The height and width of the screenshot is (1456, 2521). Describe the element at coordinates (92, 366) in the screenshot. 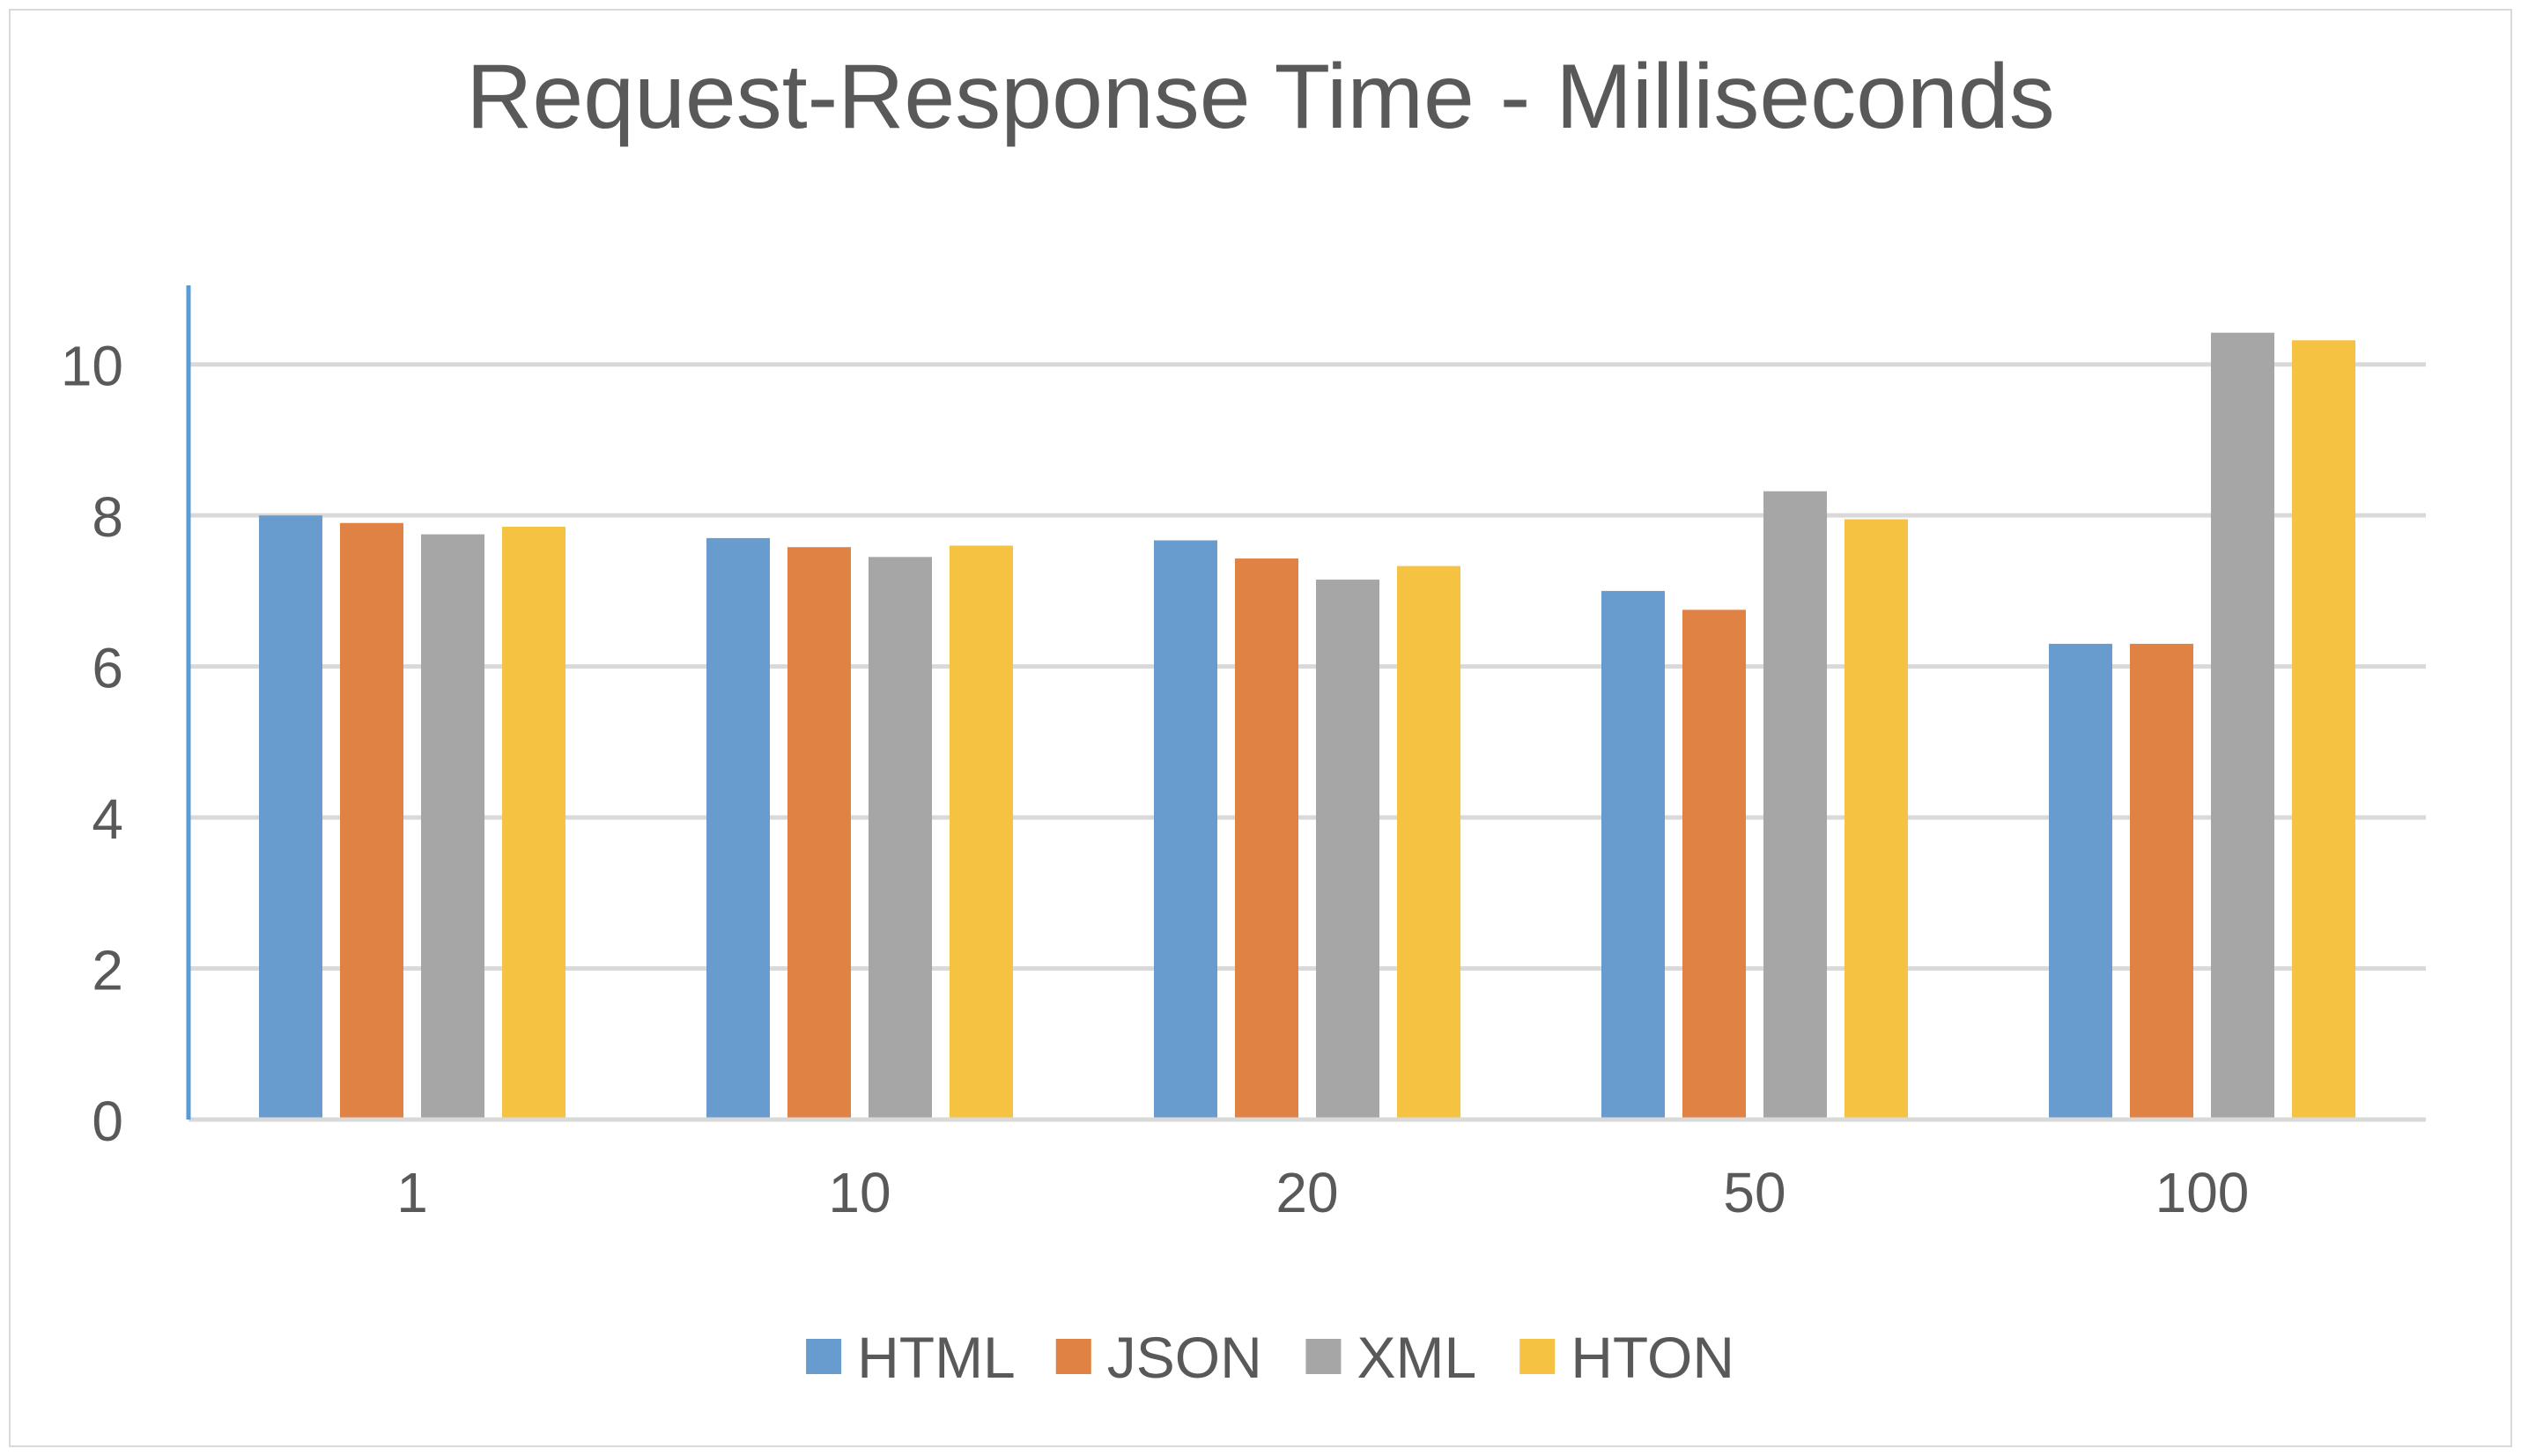

I see `y-tick-label: 10` at that location.